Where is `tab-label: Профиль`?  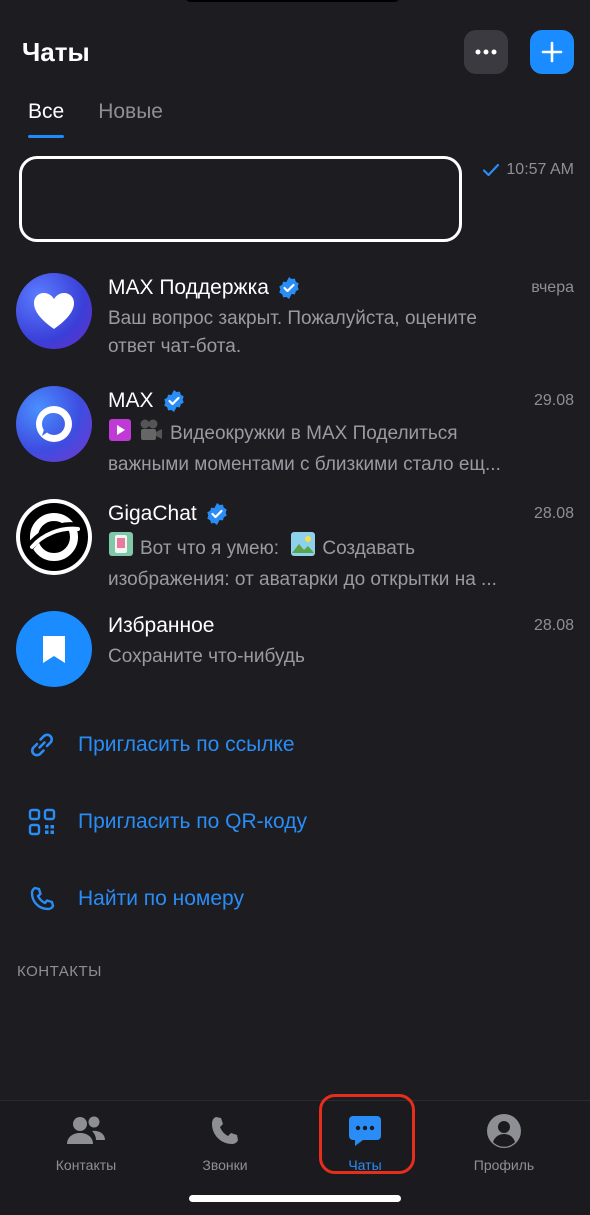
tab-label: Профиль is located at coordinates (504, 1165).